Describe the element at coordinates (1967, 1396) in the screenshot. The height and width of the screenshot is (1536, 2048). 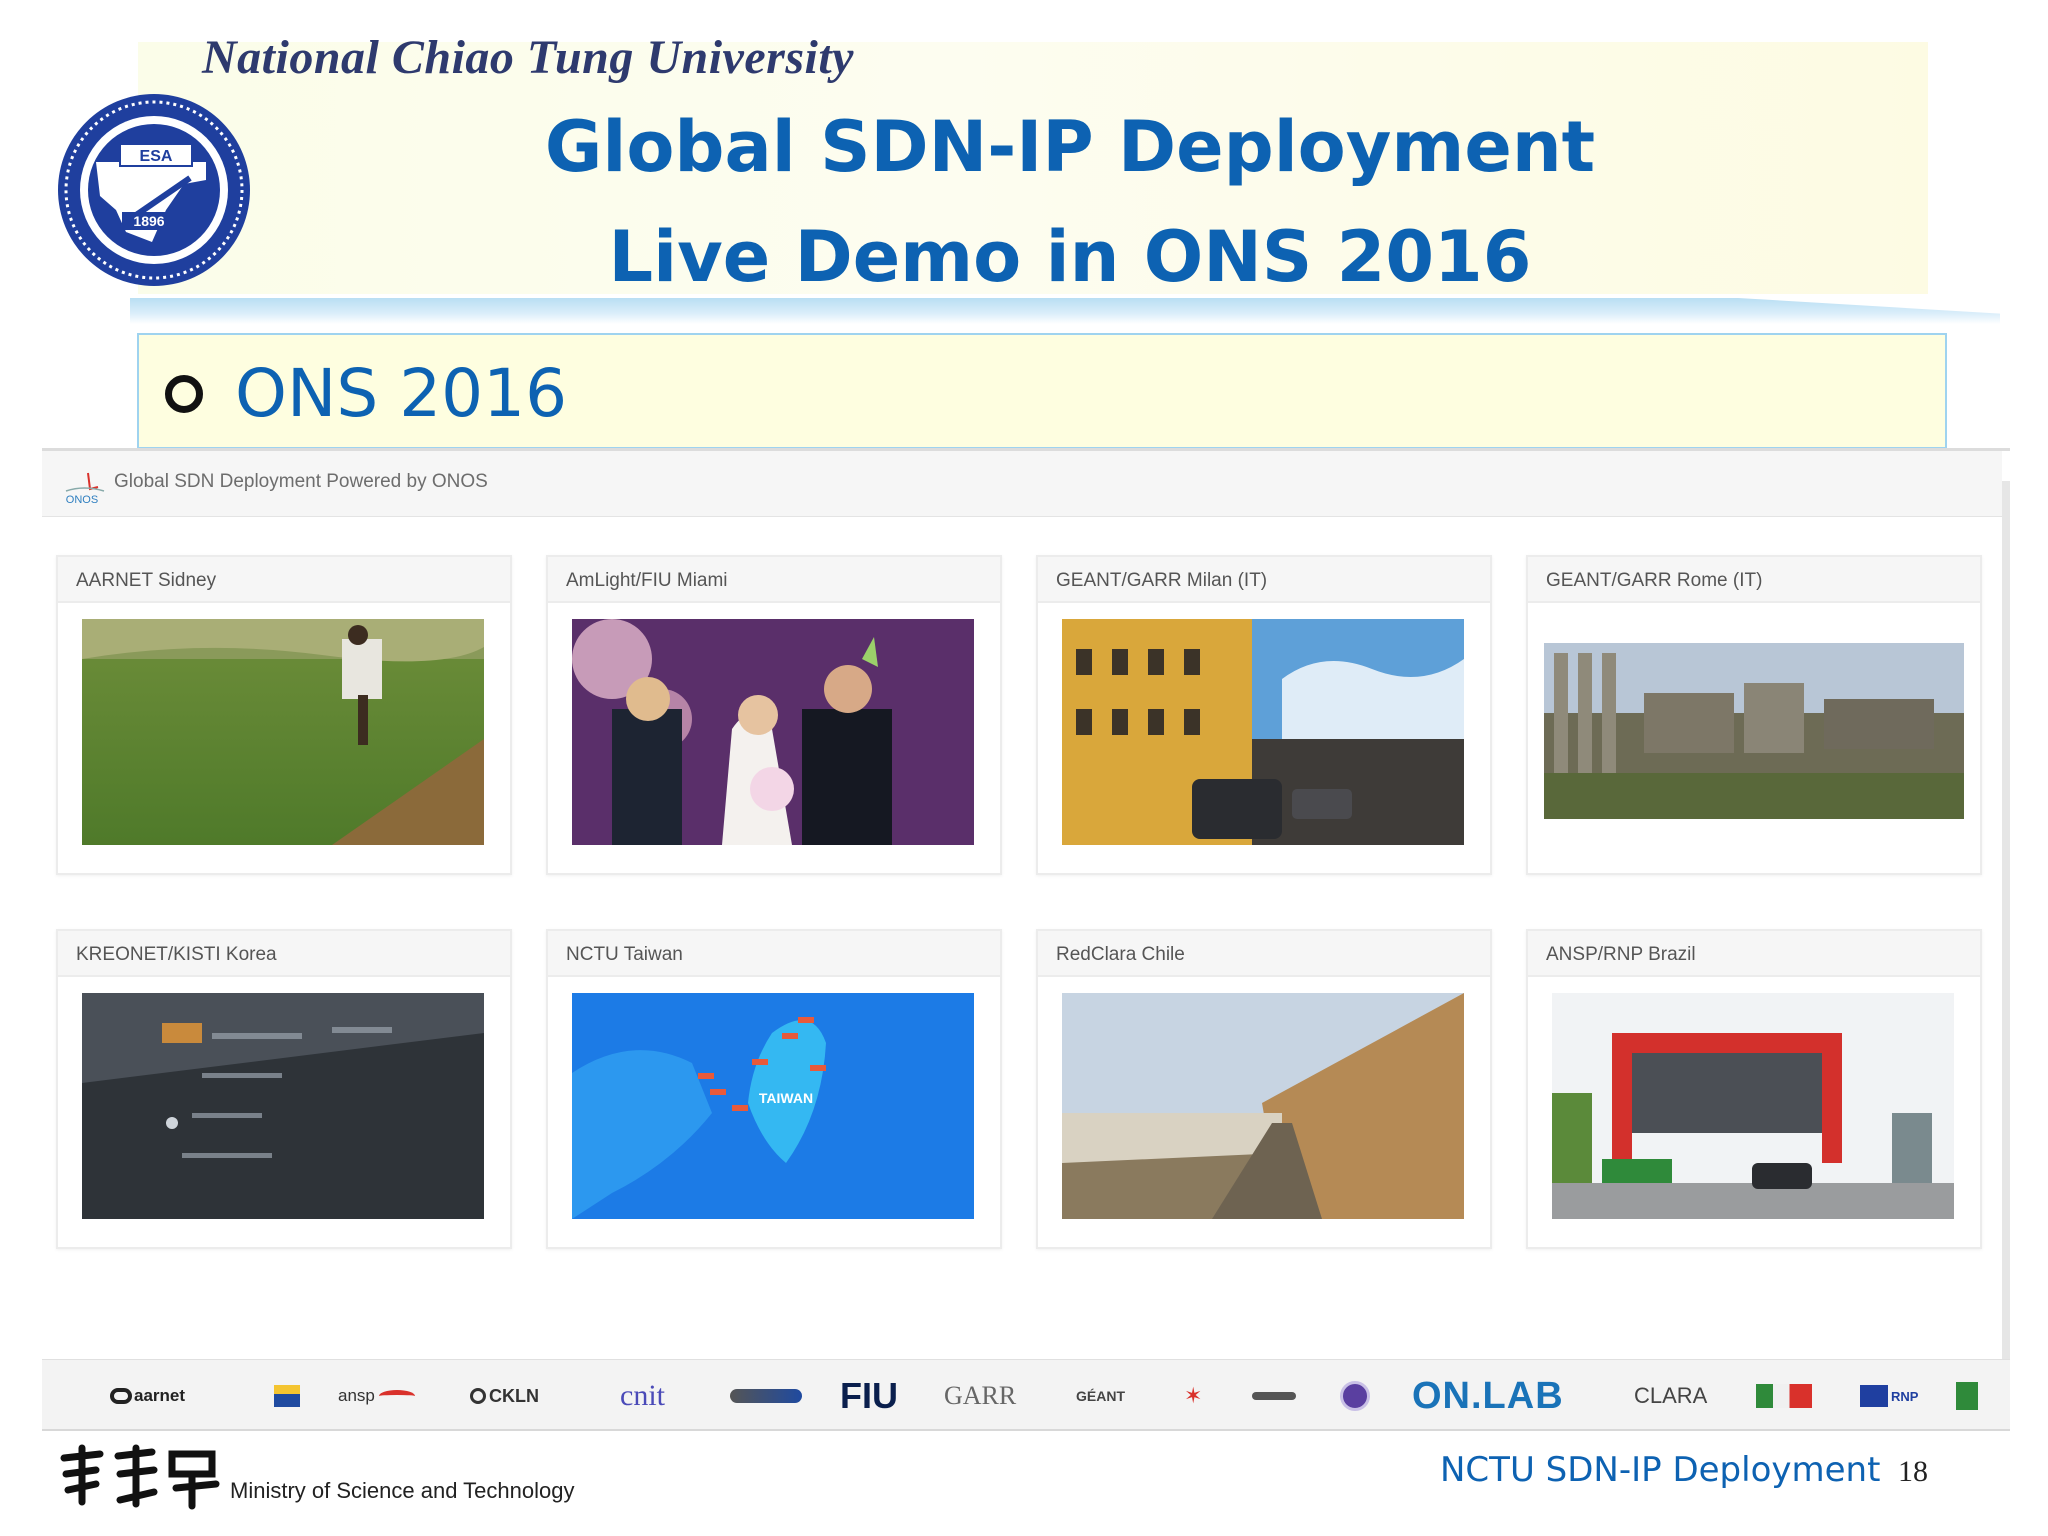
I see `sponsor-last-icon` at that location.